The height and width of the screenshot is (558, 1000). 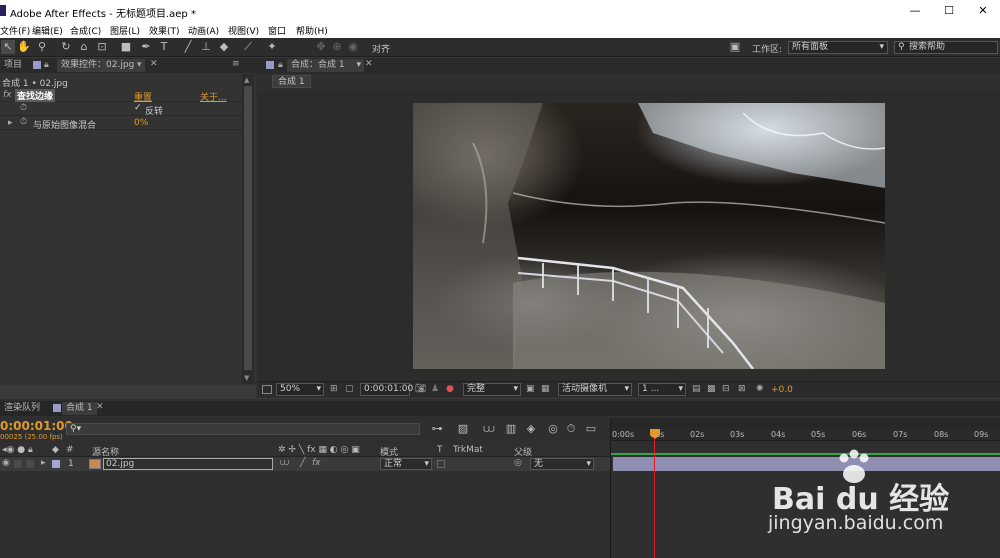 I want to click on invert-checkbox: ✓, so click(x=138, y=108).